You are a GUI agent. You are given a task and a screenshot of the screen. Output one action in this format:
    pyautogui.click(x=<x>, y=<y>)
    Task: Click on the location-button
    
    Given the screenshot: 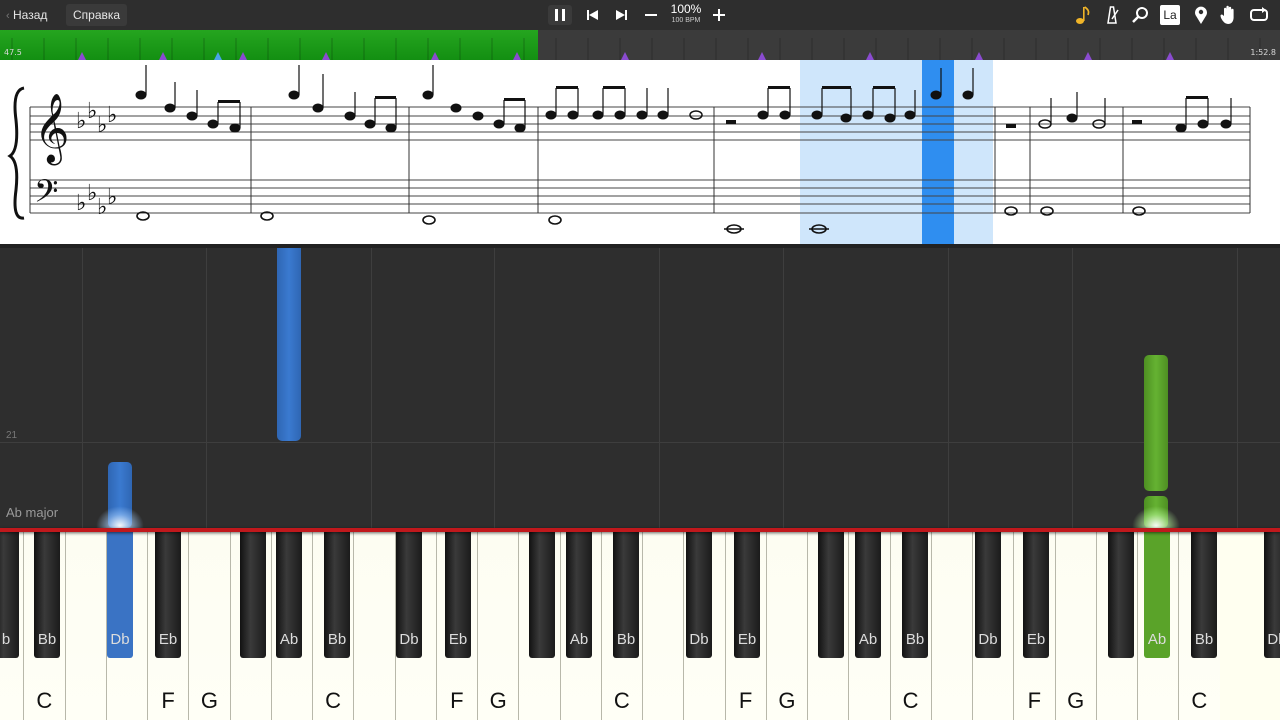 What is the action you would take?
    pyautogui.click(x=1201, y=15)
    